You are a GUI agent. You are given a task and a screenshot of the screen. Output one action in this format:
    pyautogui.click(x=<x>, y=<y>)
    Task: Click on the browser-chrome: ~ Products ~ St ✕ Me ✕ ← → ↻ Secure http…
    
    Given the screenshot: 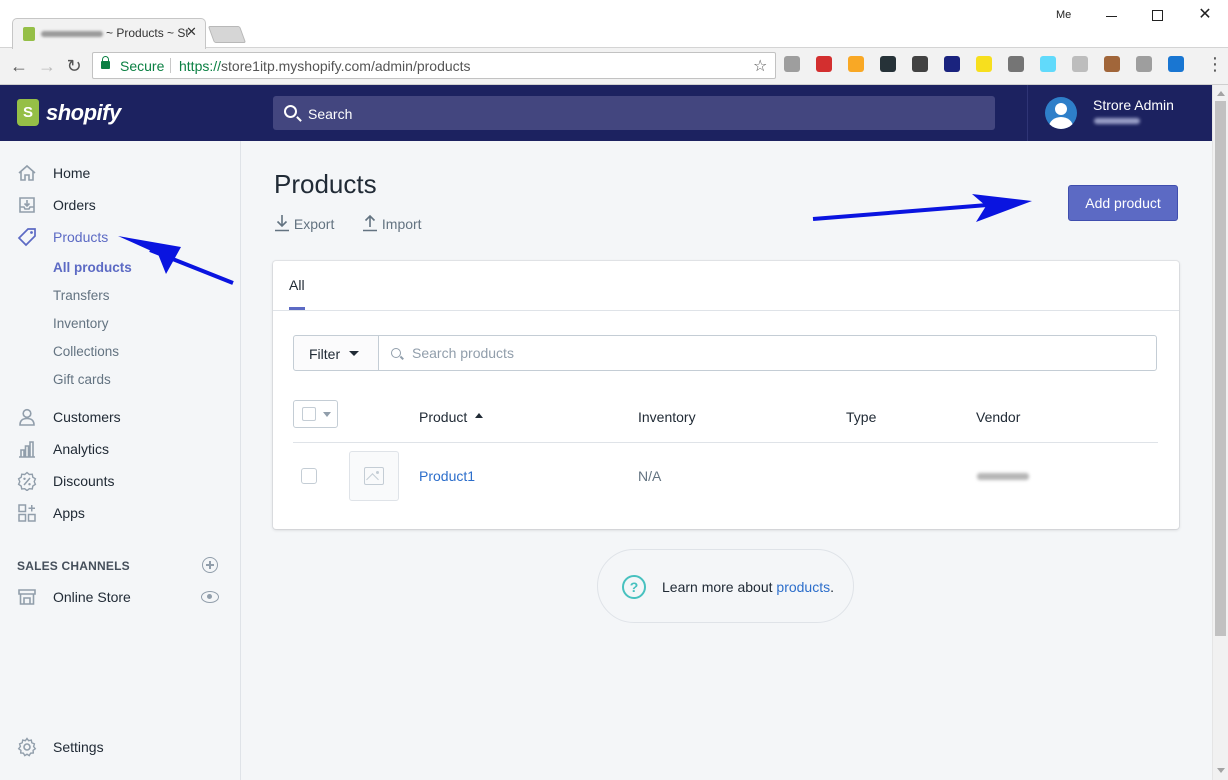 What is the action you would take?
    pyautogui.click(x=614, y=42)
    